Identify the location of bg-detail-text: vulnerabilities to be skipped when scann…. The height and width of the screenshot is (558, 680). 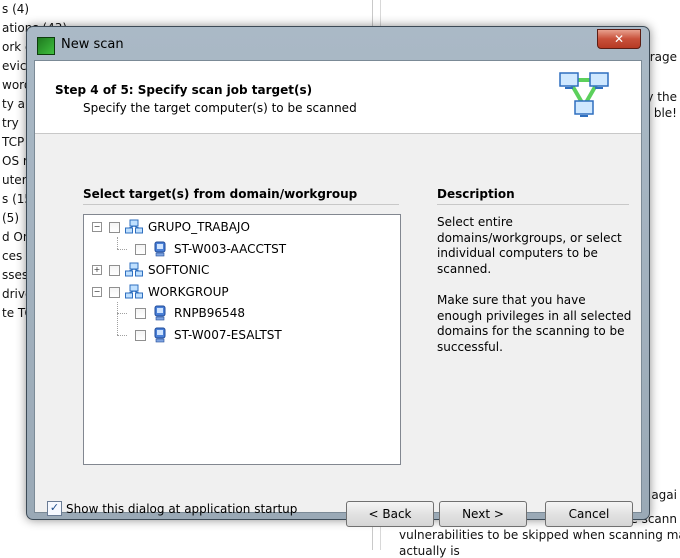
(539, 535).